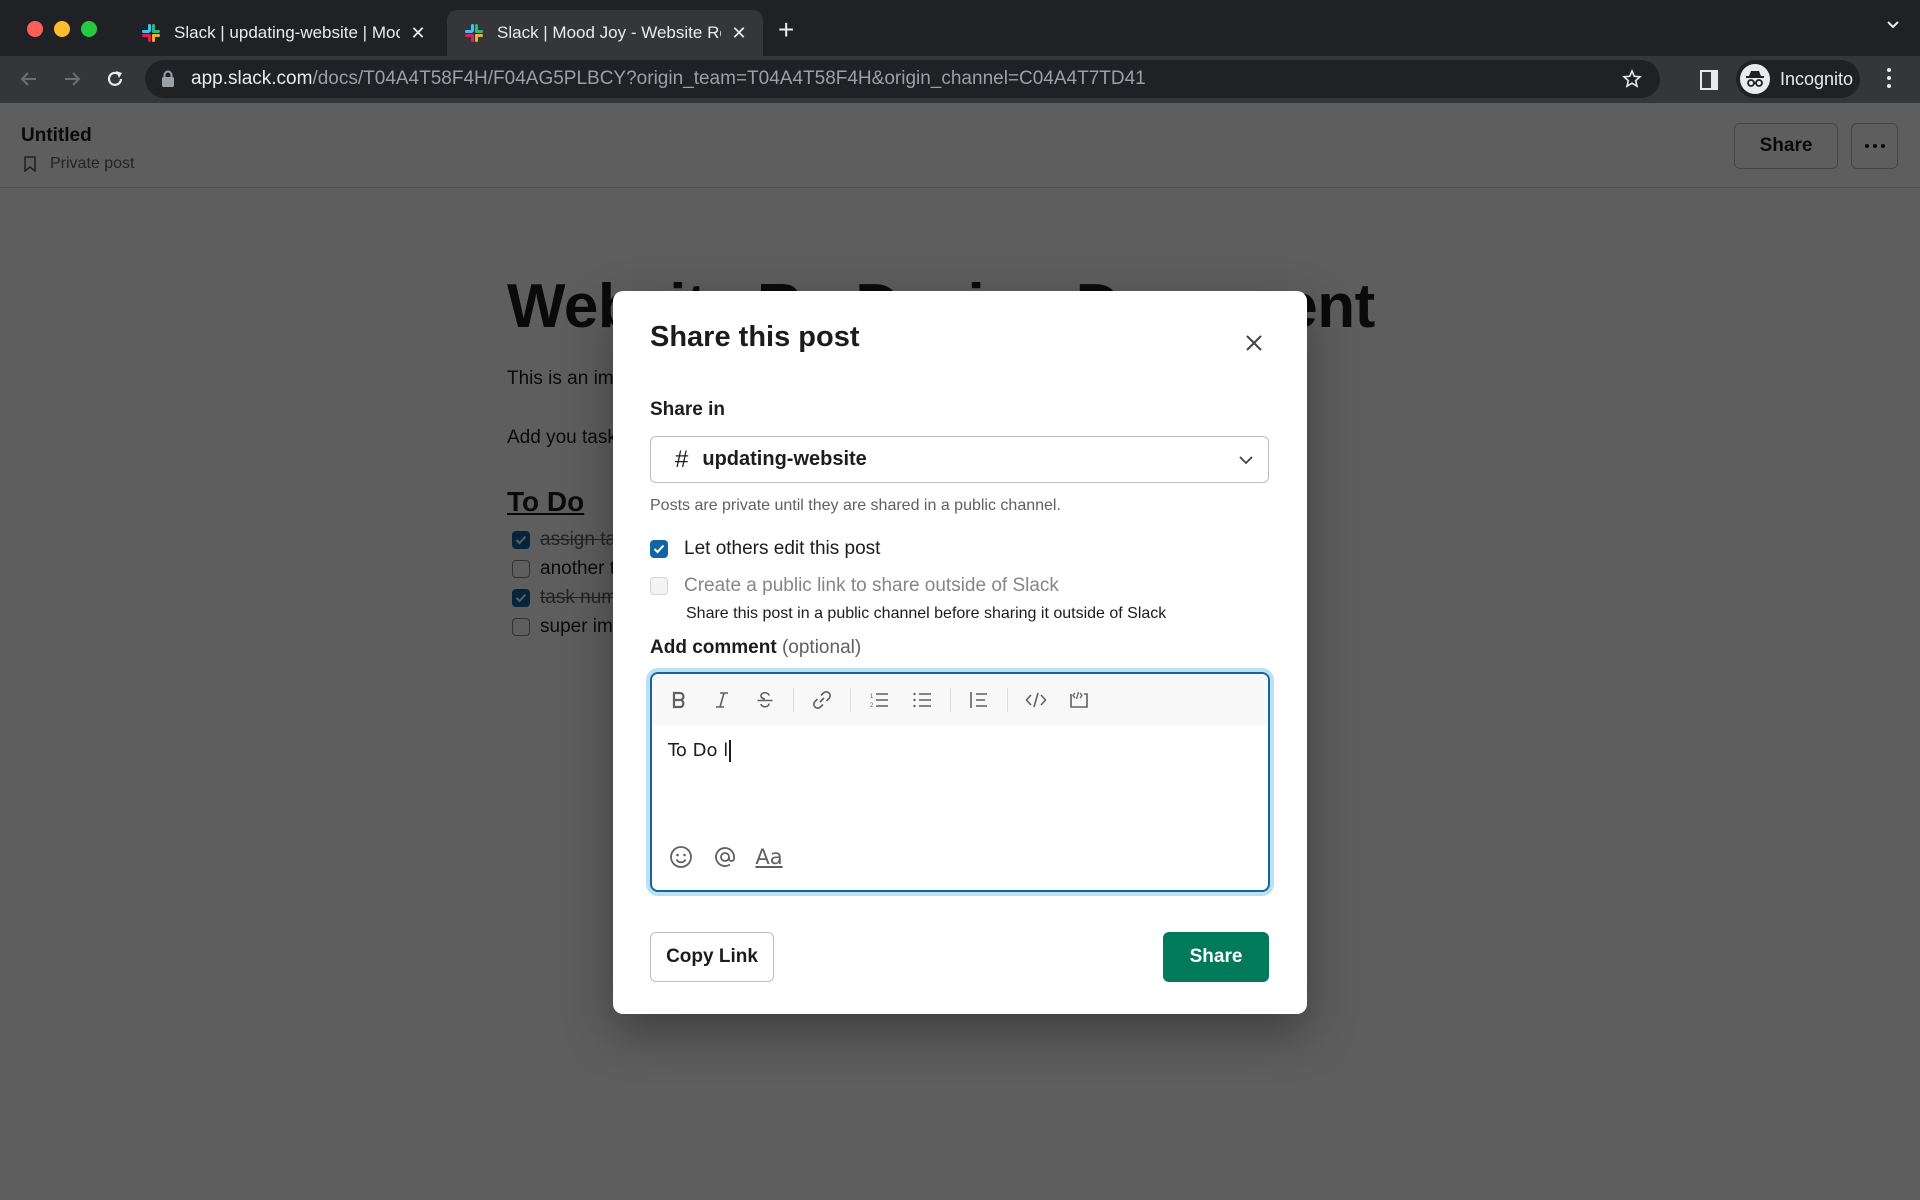 Image resolution: width=1920 pixels, height=1200 pixels. Describe the element at coordinates (62, 29) in the screenshot. I see `window-minimize-button` at that location.